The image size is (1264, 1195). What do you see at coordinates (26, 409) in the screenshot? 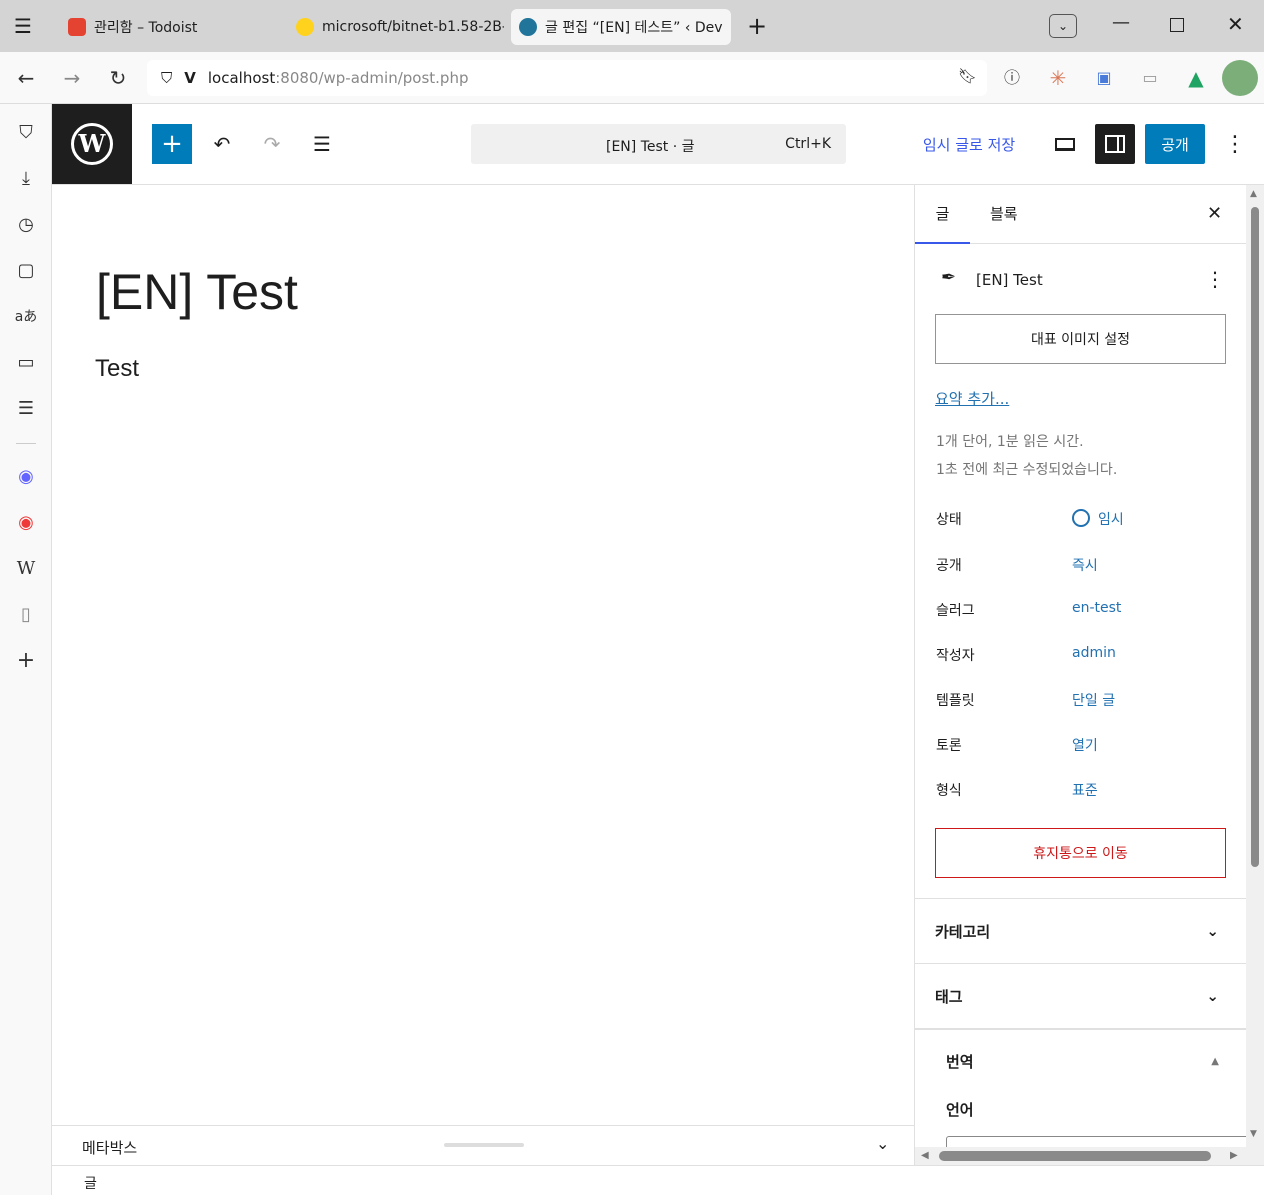
I see `reading-list-icon: ☰` at bounding box center [26, 409].